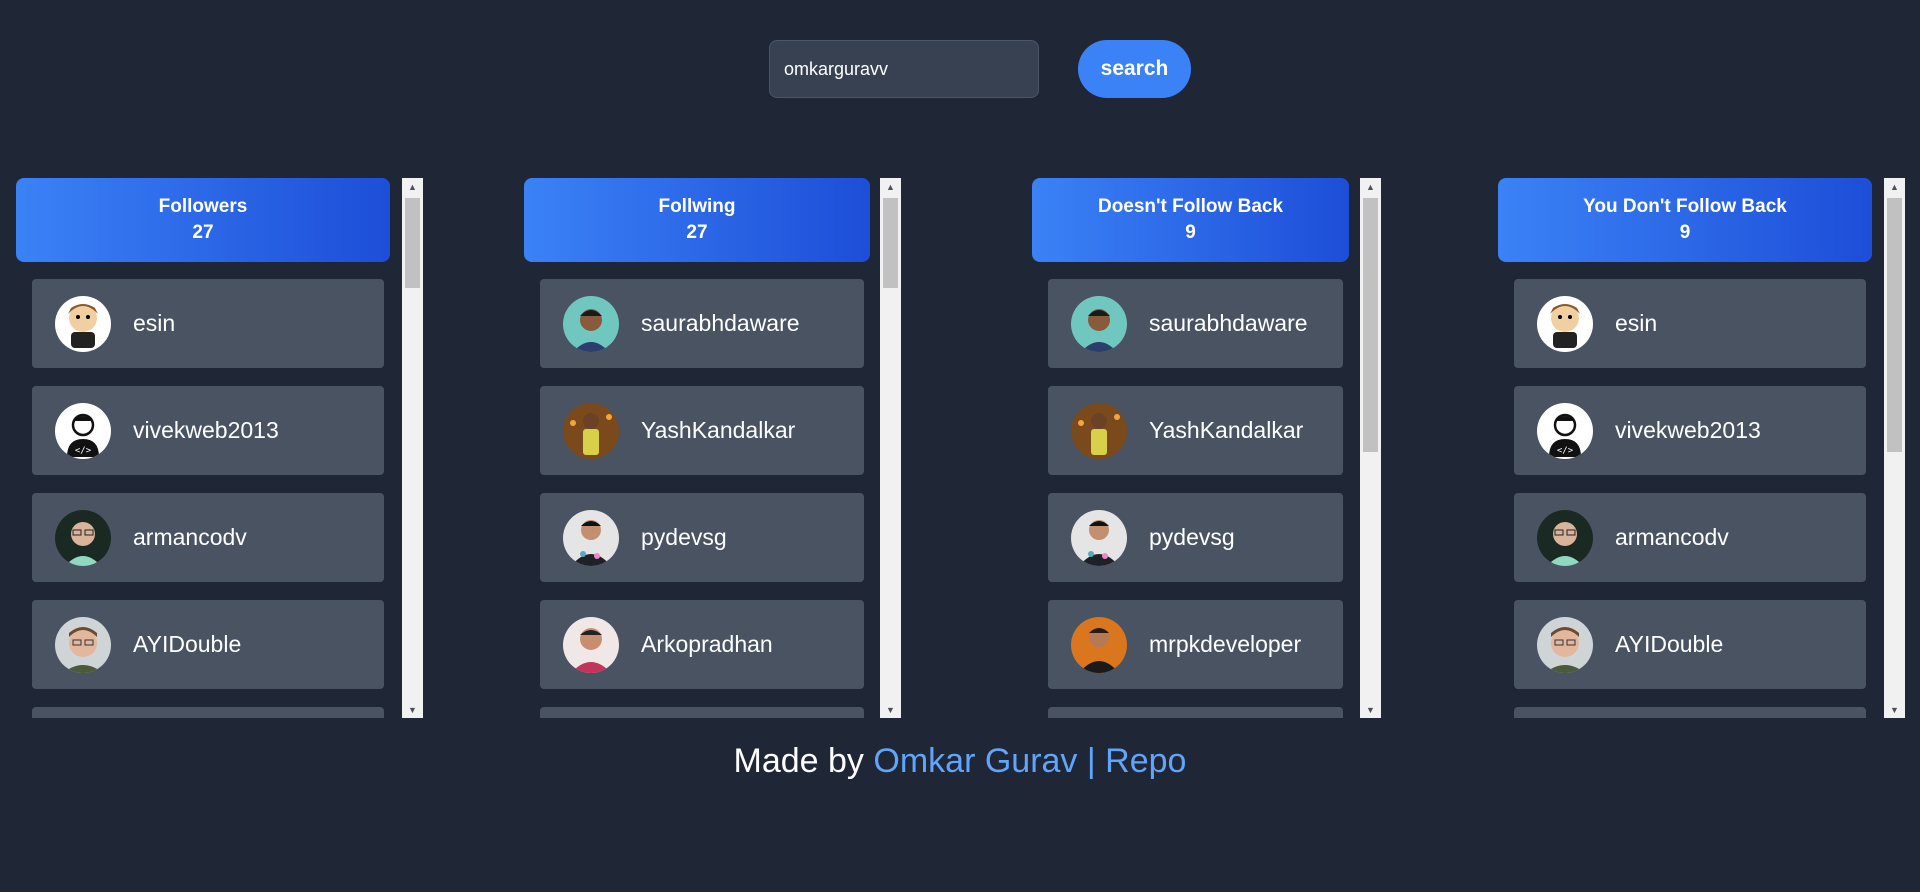 Image resolution: width=1920 pixels, height=892 pixels. I want to click on doesnt-follow-back-header: Doesn't Follow Back 9, so click(1190, 220).